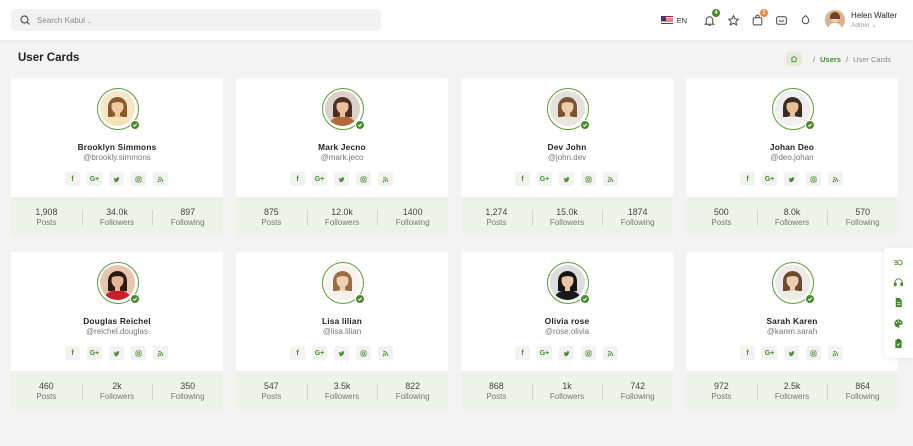  I want to click on stat-following: 350 Following, so click(187, 391).